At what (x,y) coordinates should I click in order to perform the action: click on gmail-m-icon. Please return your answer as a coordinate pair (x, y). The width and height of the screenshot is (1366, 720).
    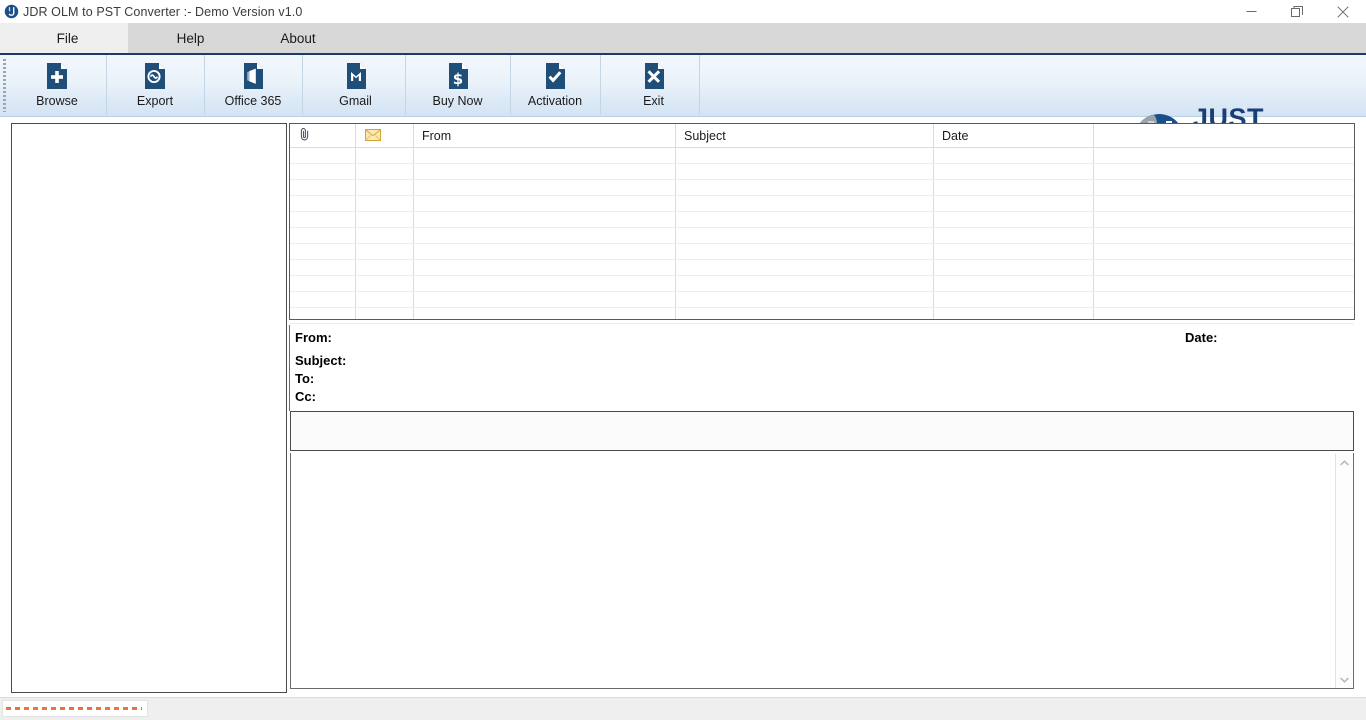
    Looking at the image, I should click on (356, 76).